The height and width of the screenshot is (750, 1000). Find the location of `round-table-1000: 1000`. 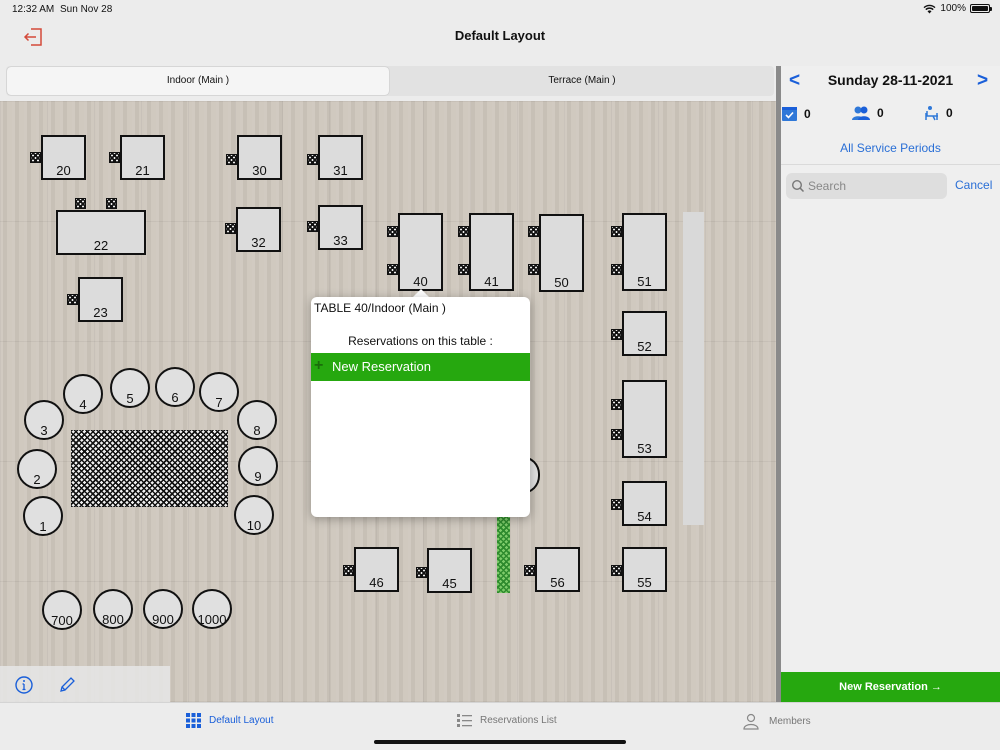

round-table-1000: 1000 is located at coordinates (212, 609).